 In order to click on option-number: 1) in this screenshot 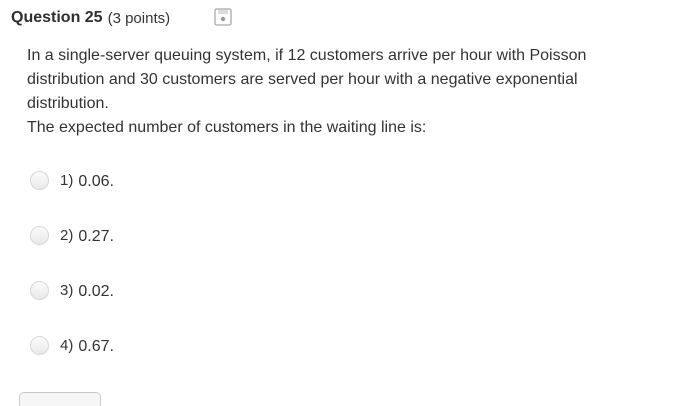, I will do `click(67, 180)`.